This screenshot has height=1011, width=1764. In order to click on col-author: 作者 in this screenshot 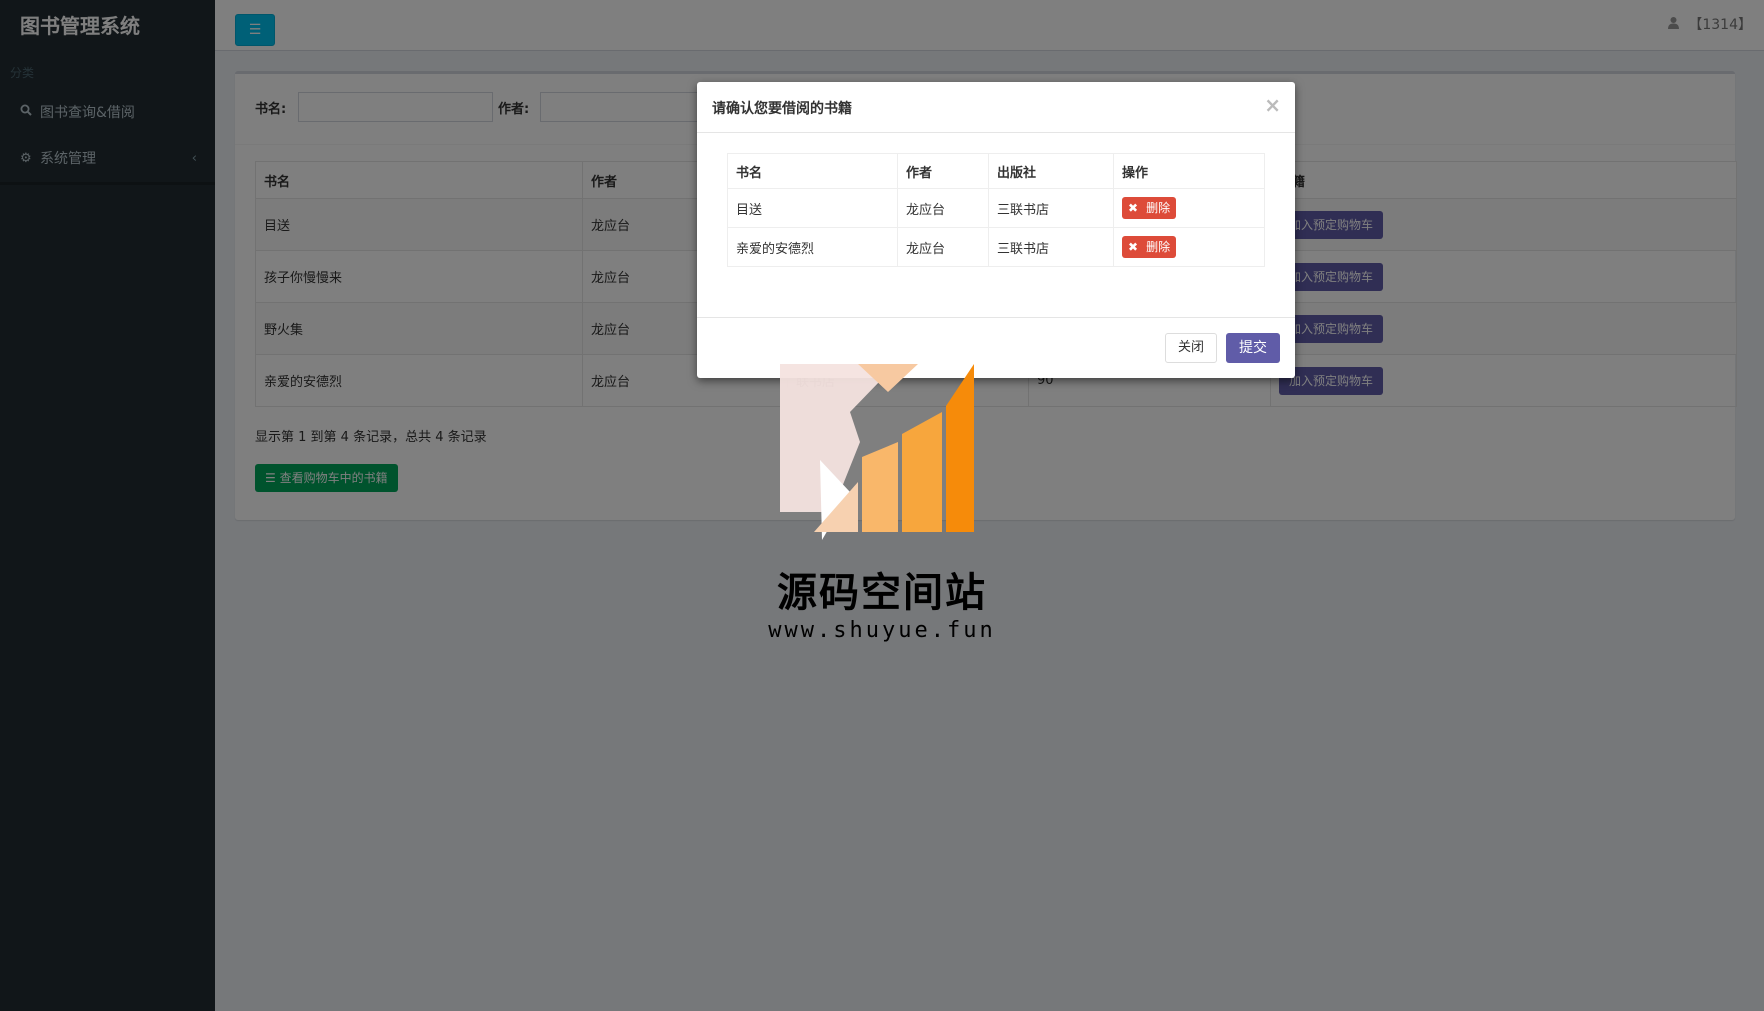, I will do `click(943, 171)`.